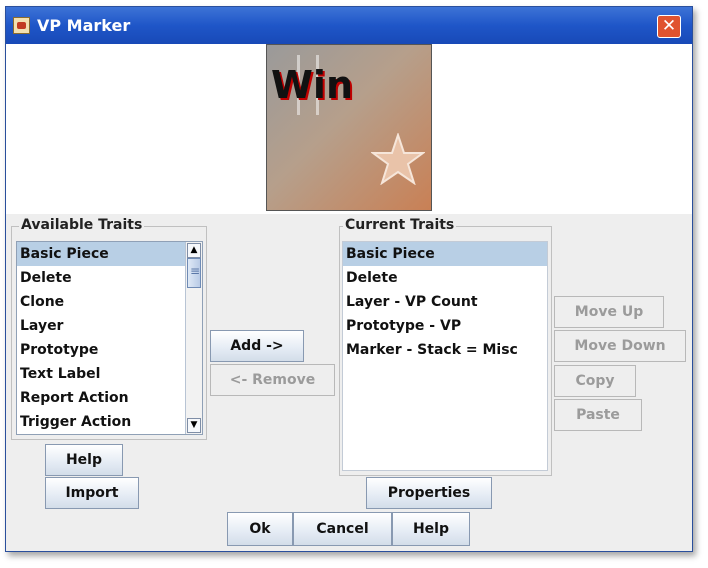 This screenshot has height=568, width=708. What do you see at coordinates (620, 346) in the screenshot?
I see `move-down-button: Move Down` at bounding box center [620, 346].